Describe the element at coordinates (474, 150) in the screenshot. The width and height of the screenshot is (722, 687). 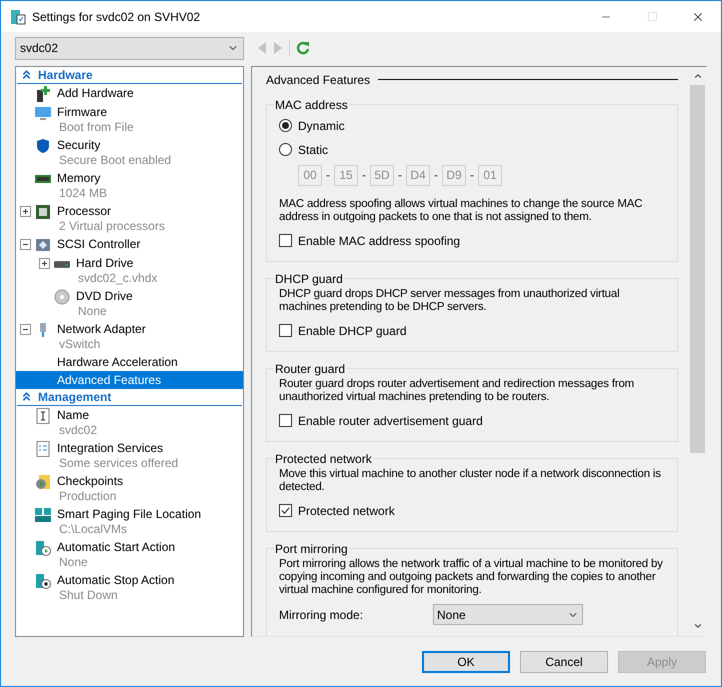
I see `radio-option: Static` at that location.